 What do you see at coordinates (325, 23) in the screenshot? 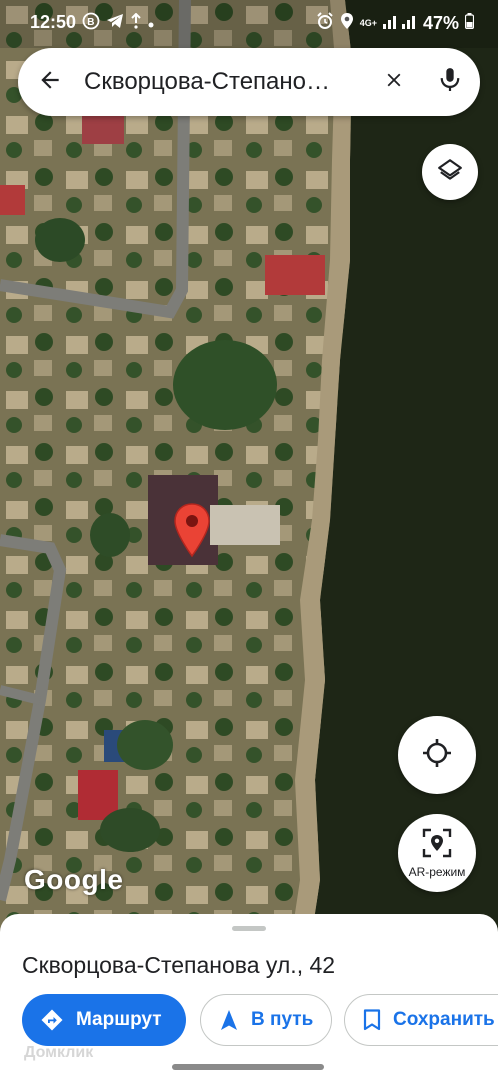
I see `alarm-icon` at bounding box center [325, 23].